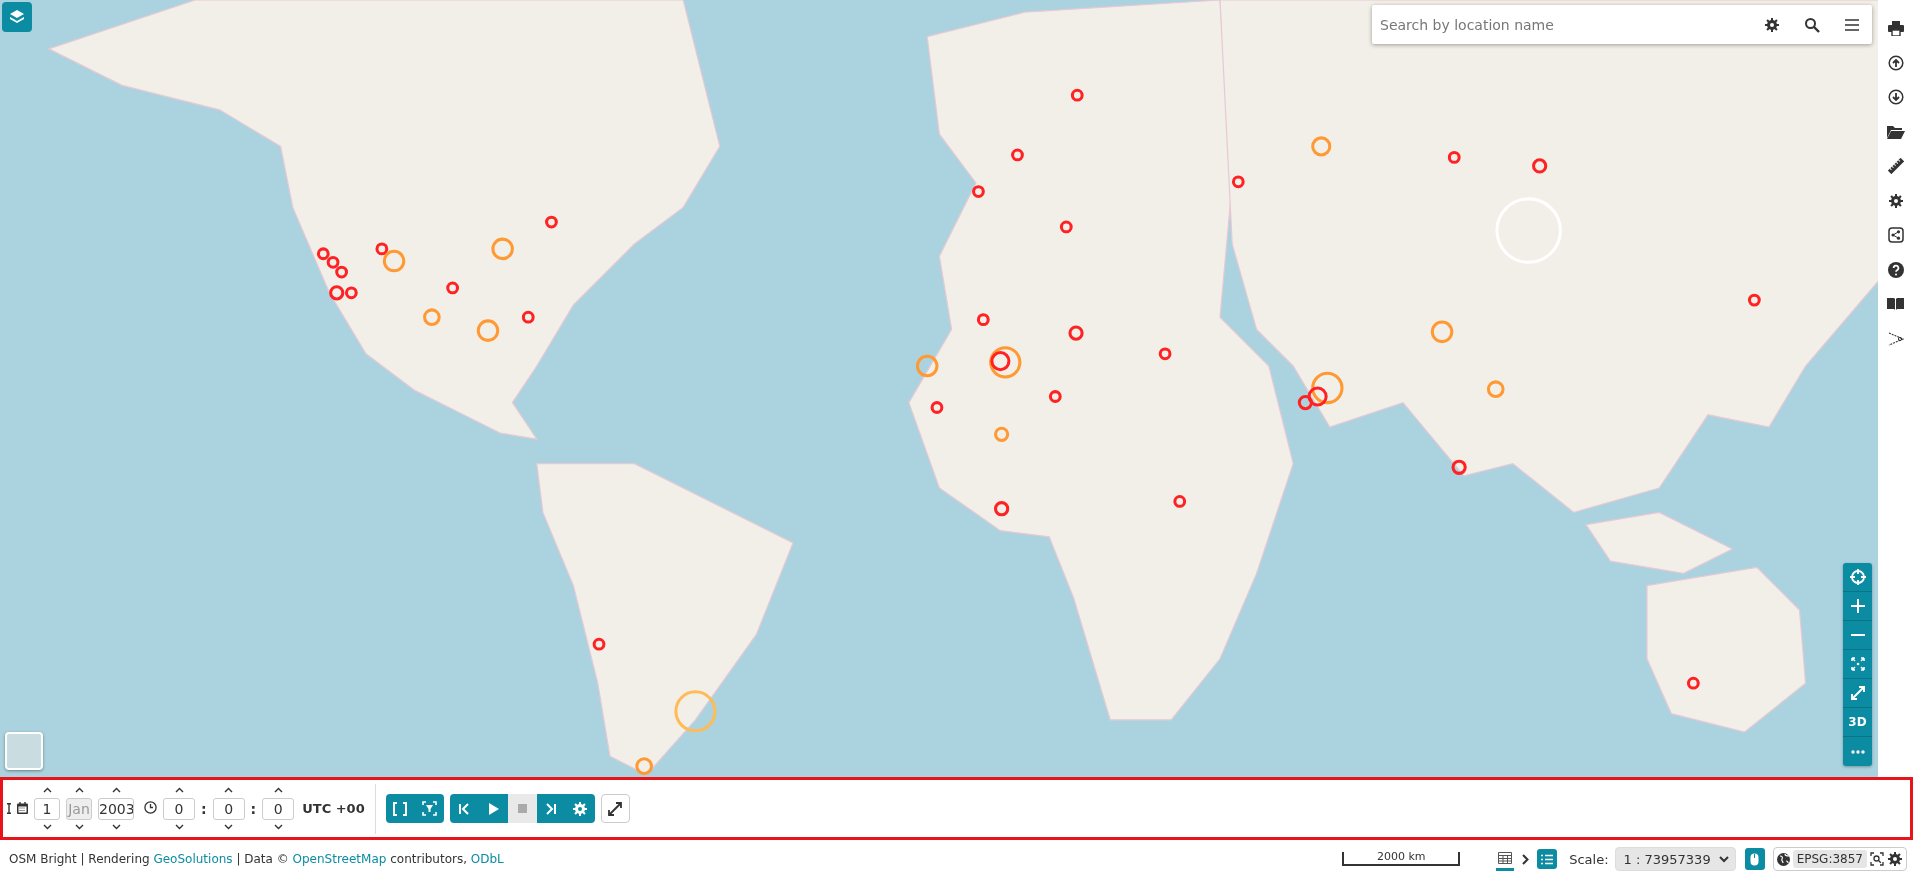  Describe the element at coordinates (1895, 859) in the screenshot. I see `settings-icon` at that location.